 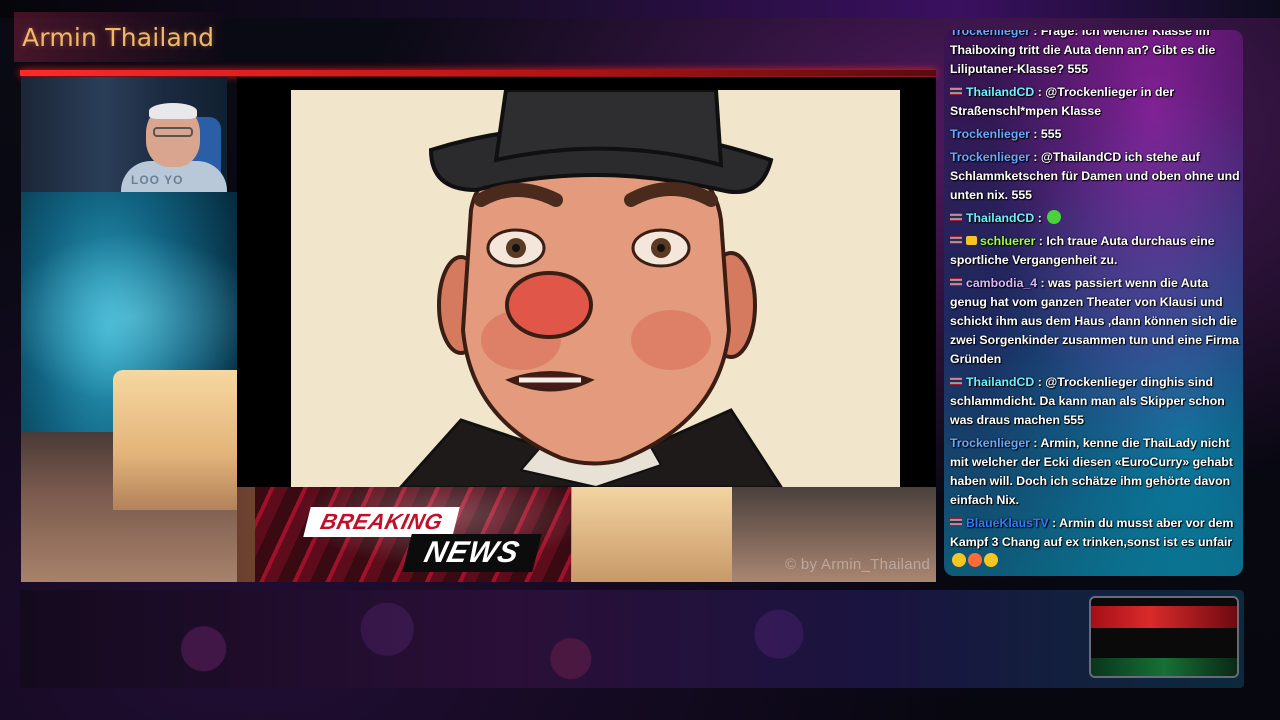 I want to click on news-desk, so click(x=652, y=534).